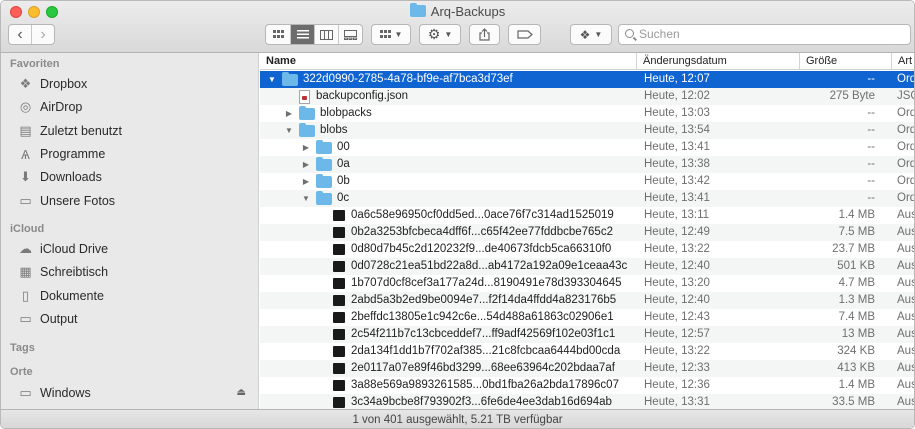 The width and height of the screenshot is (915, 429). What do you see at coordinates (61, 154) in the screenshot?
I see `sidebar-item-applications: Ѧ Programme` at bounding box center [61, 154].